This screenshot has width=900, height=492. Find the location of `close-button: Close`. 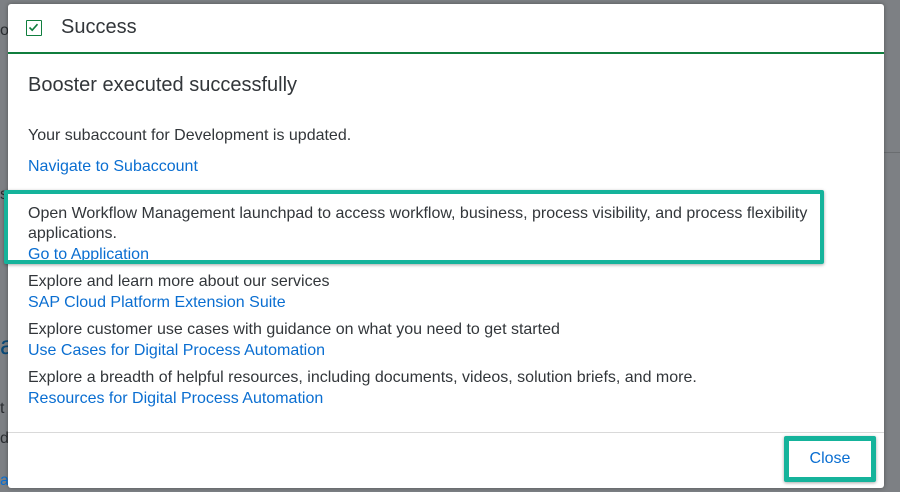

close-button: Close is located at coordinates (830, 459).